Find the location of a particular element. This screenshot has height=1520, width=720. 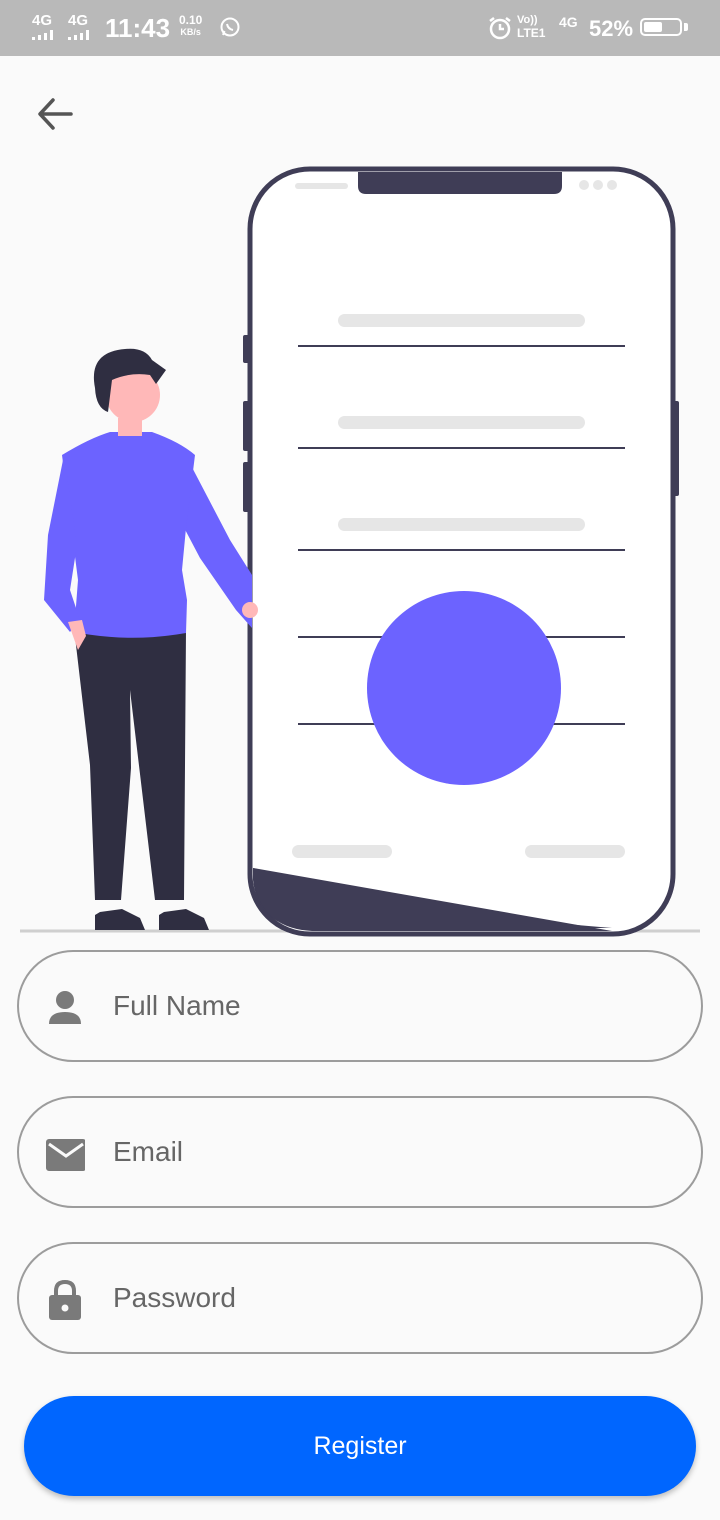

status-bar: 4G 4G 11:43 0.10 KB/s Vo)) LTE1 4G 52% is located at coordinates (360, 28).